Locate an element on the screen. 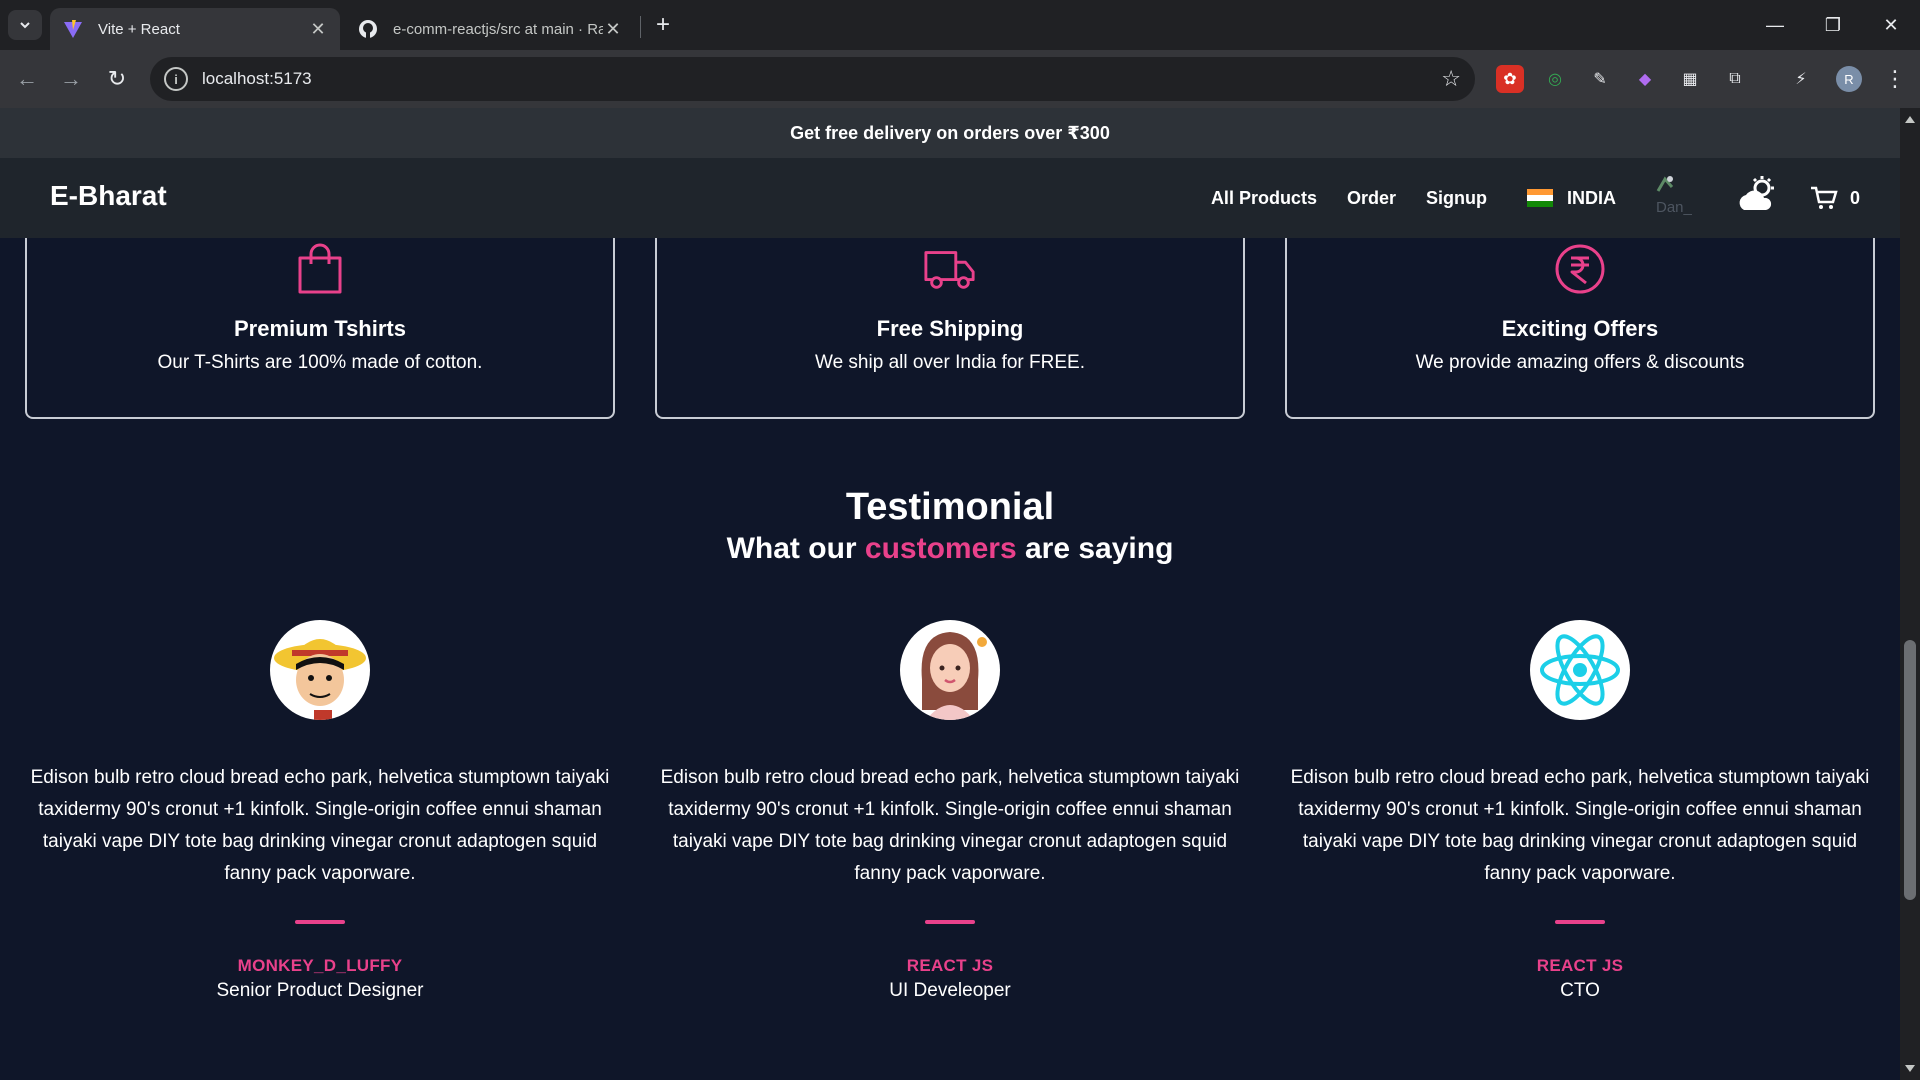 This screenshot has width=1920, height=1080. nav-link-all-products: All Products is located at coordinates (1264, 198).